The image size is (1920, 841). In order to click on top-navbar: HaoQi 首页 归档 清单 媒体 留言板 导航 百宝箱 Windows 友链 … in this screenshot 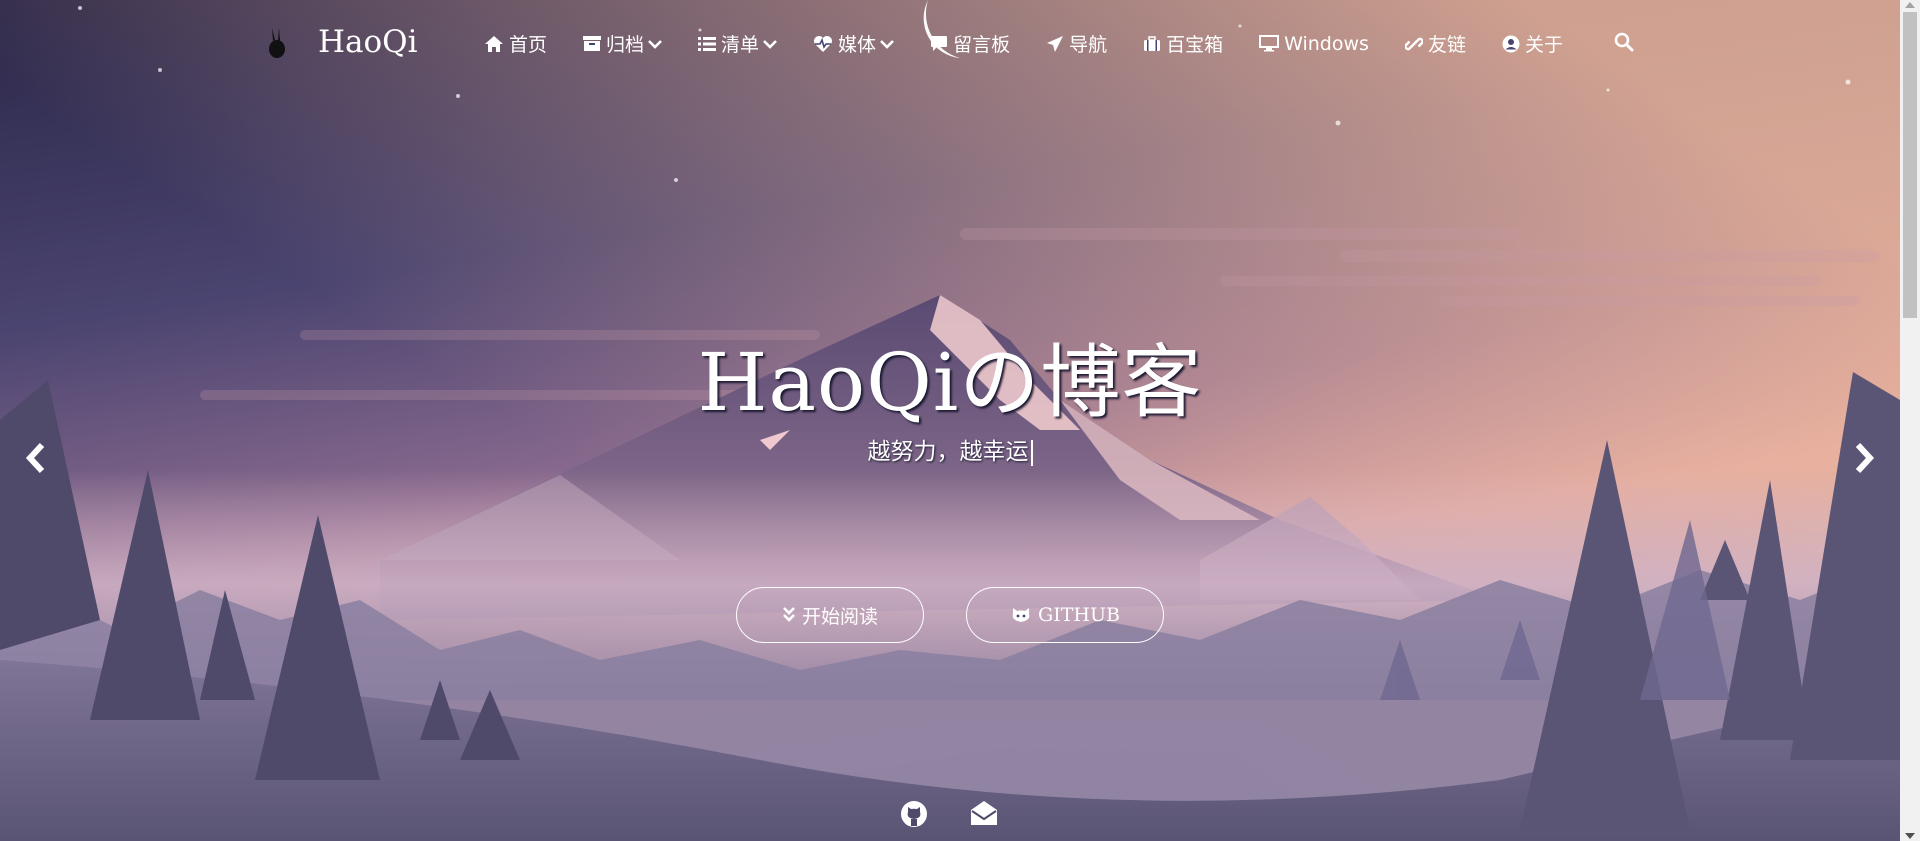, I will do `click(950, 44)`.